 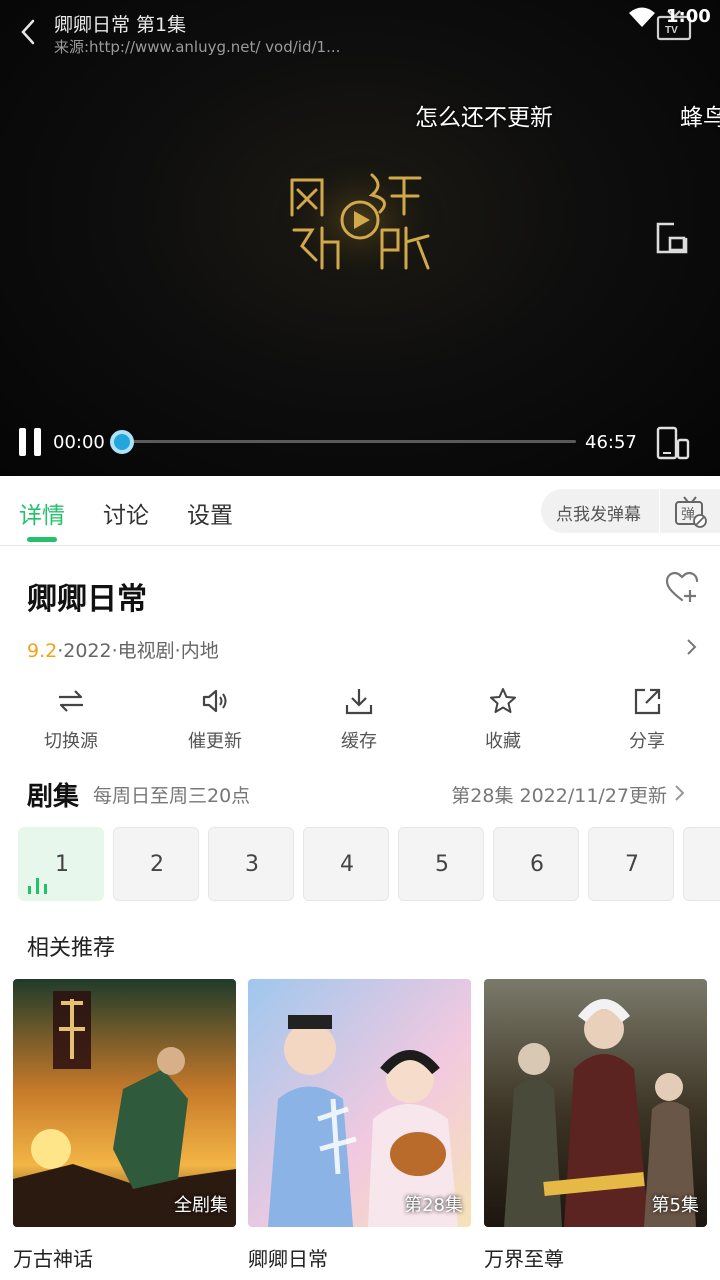 I want to click on episode-number: 1, so click(x=62, y=864).